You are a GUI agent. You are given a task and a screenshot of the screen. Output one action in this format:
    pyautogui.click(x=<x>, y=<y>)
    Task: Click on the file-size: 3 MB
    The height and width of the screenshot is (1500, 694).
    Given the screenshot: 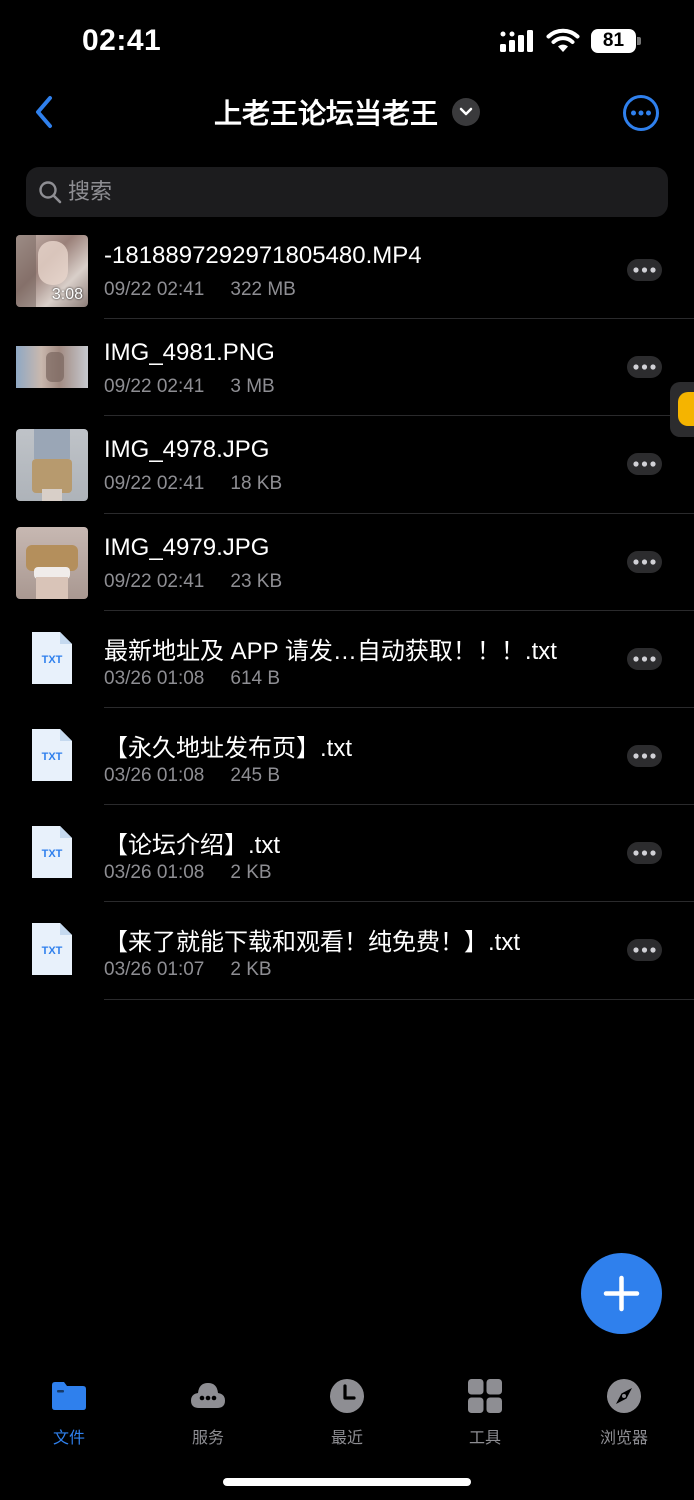 What is the action you would take?
    pyautogui.click(x=252, y=387)
    